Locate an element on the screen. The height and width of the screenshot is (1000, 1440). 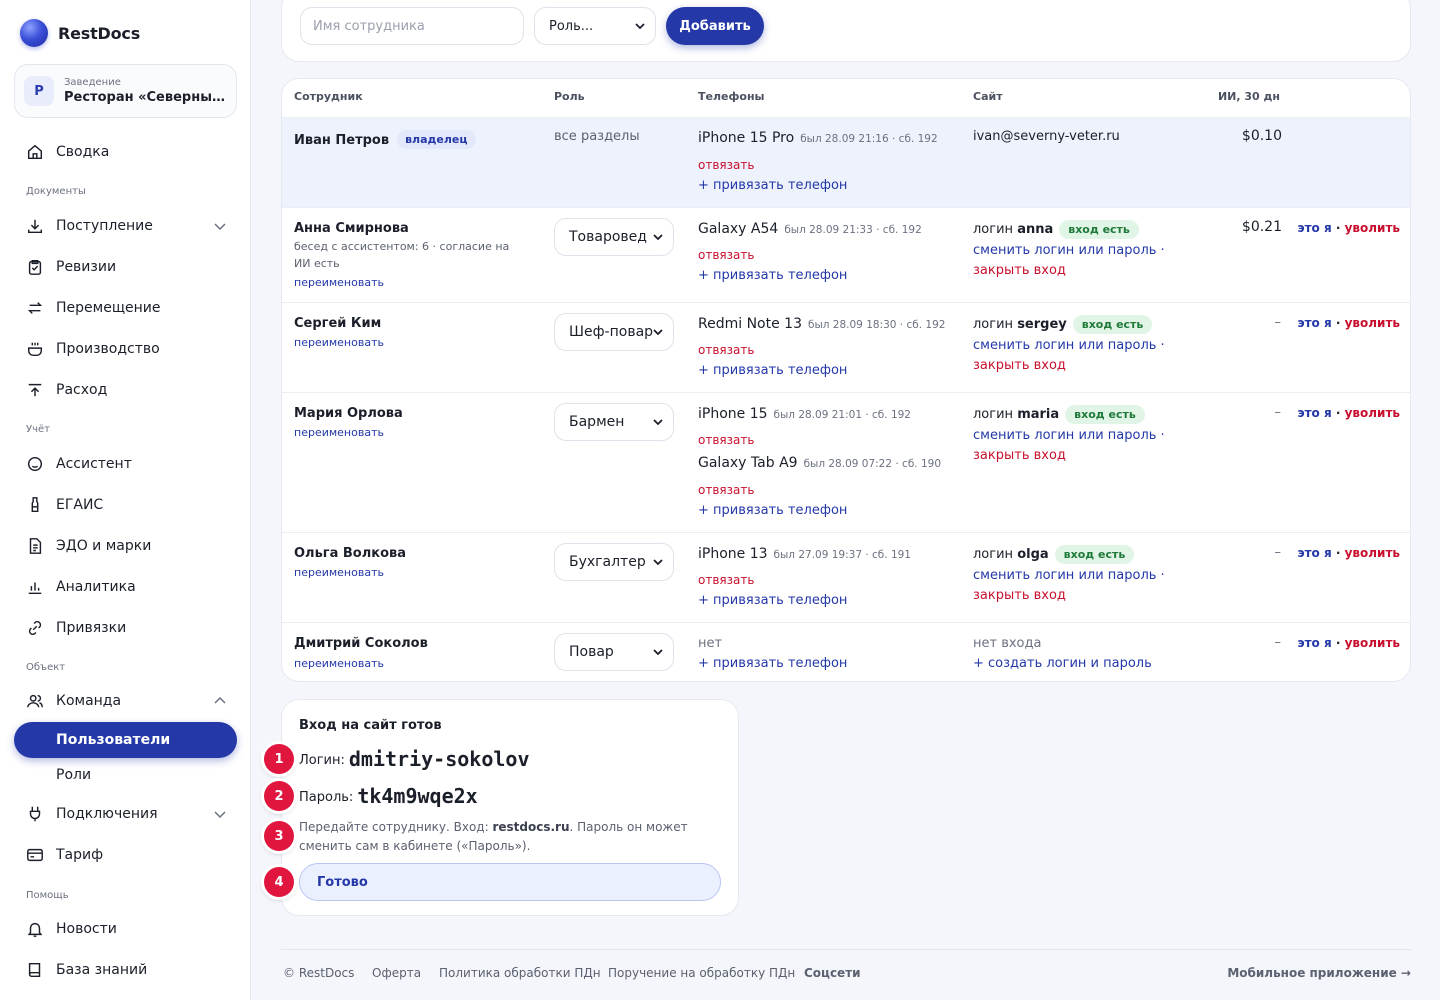
step-marker: 4 is located at coordinates (279, 882).